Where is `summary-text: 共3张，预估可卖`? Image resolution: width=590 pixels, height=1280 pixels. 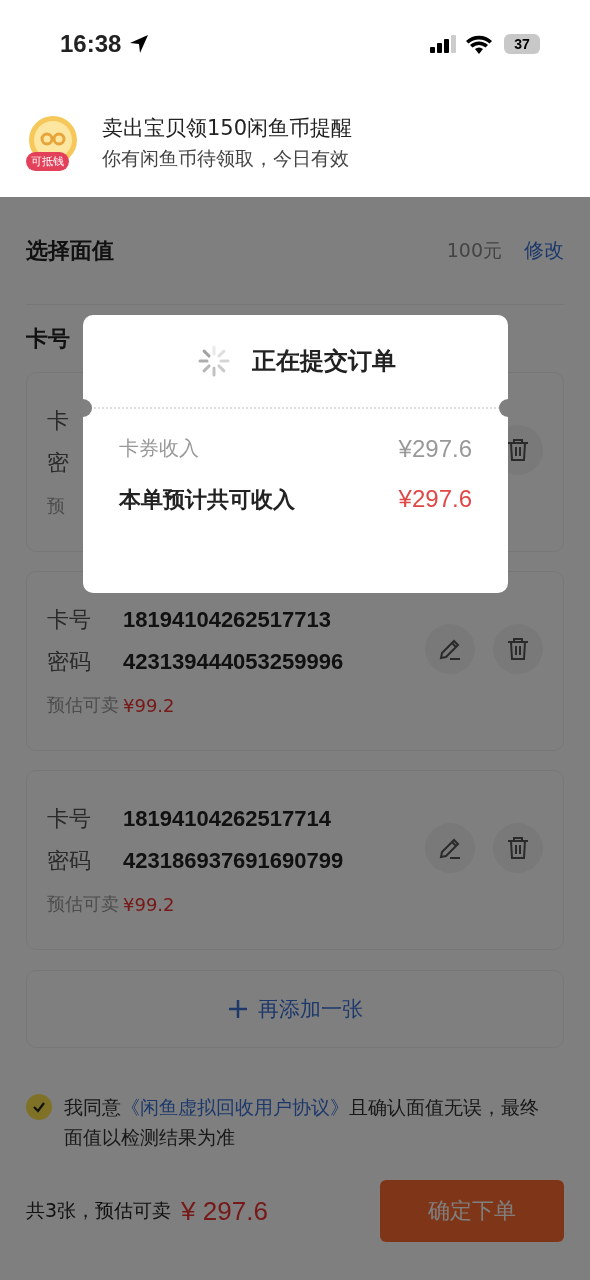 summary-text: 共3张，预估可卖 is located at coordinates (99, 1210).